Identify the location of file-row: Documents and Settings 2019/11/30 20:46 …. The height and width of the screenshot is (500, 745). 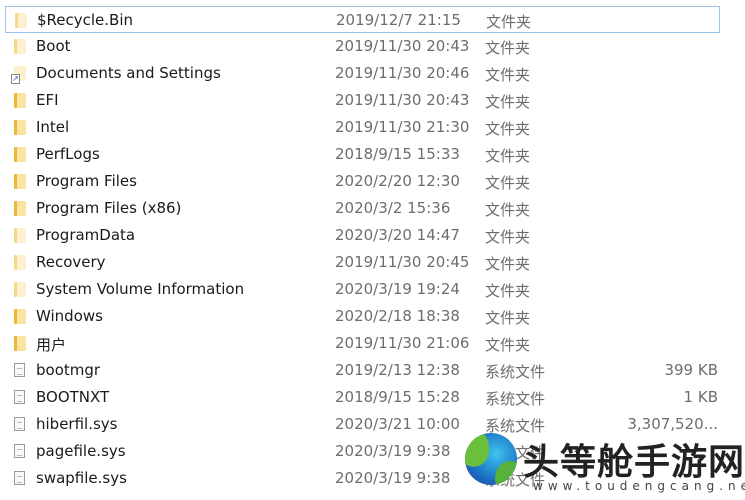
(362, 73).